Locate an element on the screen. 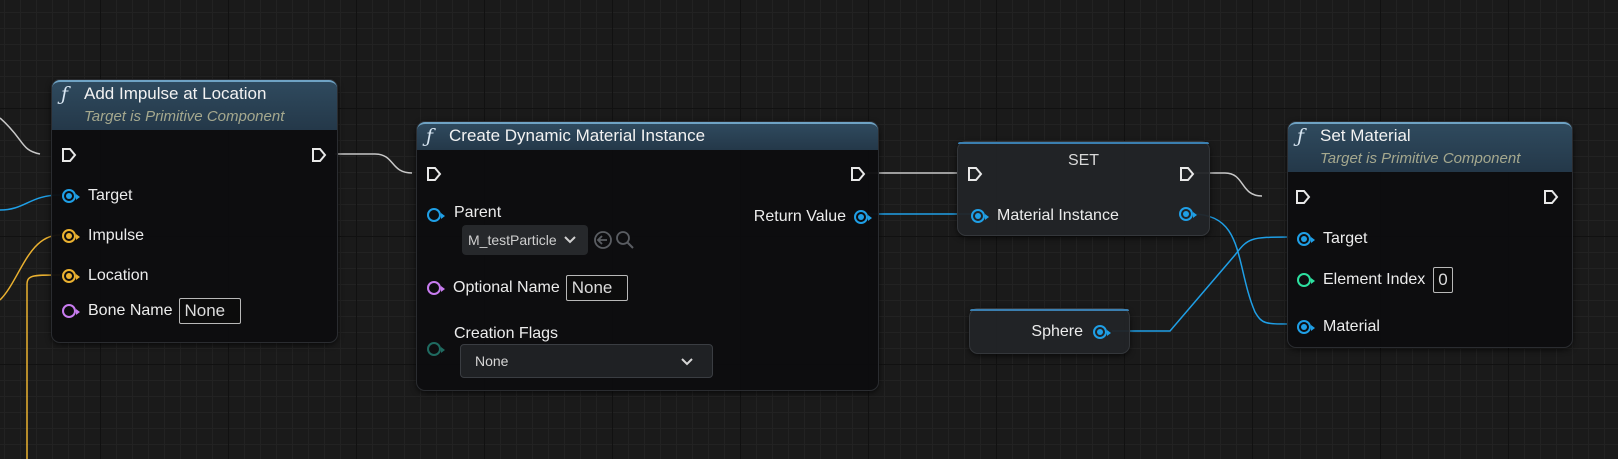 Image resolution: width=1618 pixels, height=459 pixels. pin-label: Bone Name is located at coordinates (130, 310).